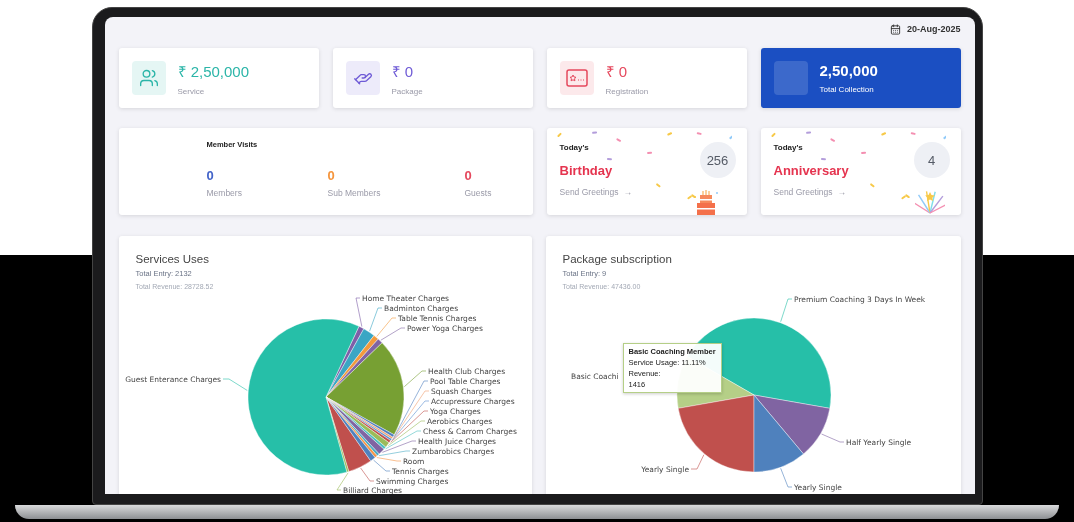  What do you see at coordinates (354, 193) in the screenshot?
I see `stat-label: Sub Members` at bounding box center [354, 193].